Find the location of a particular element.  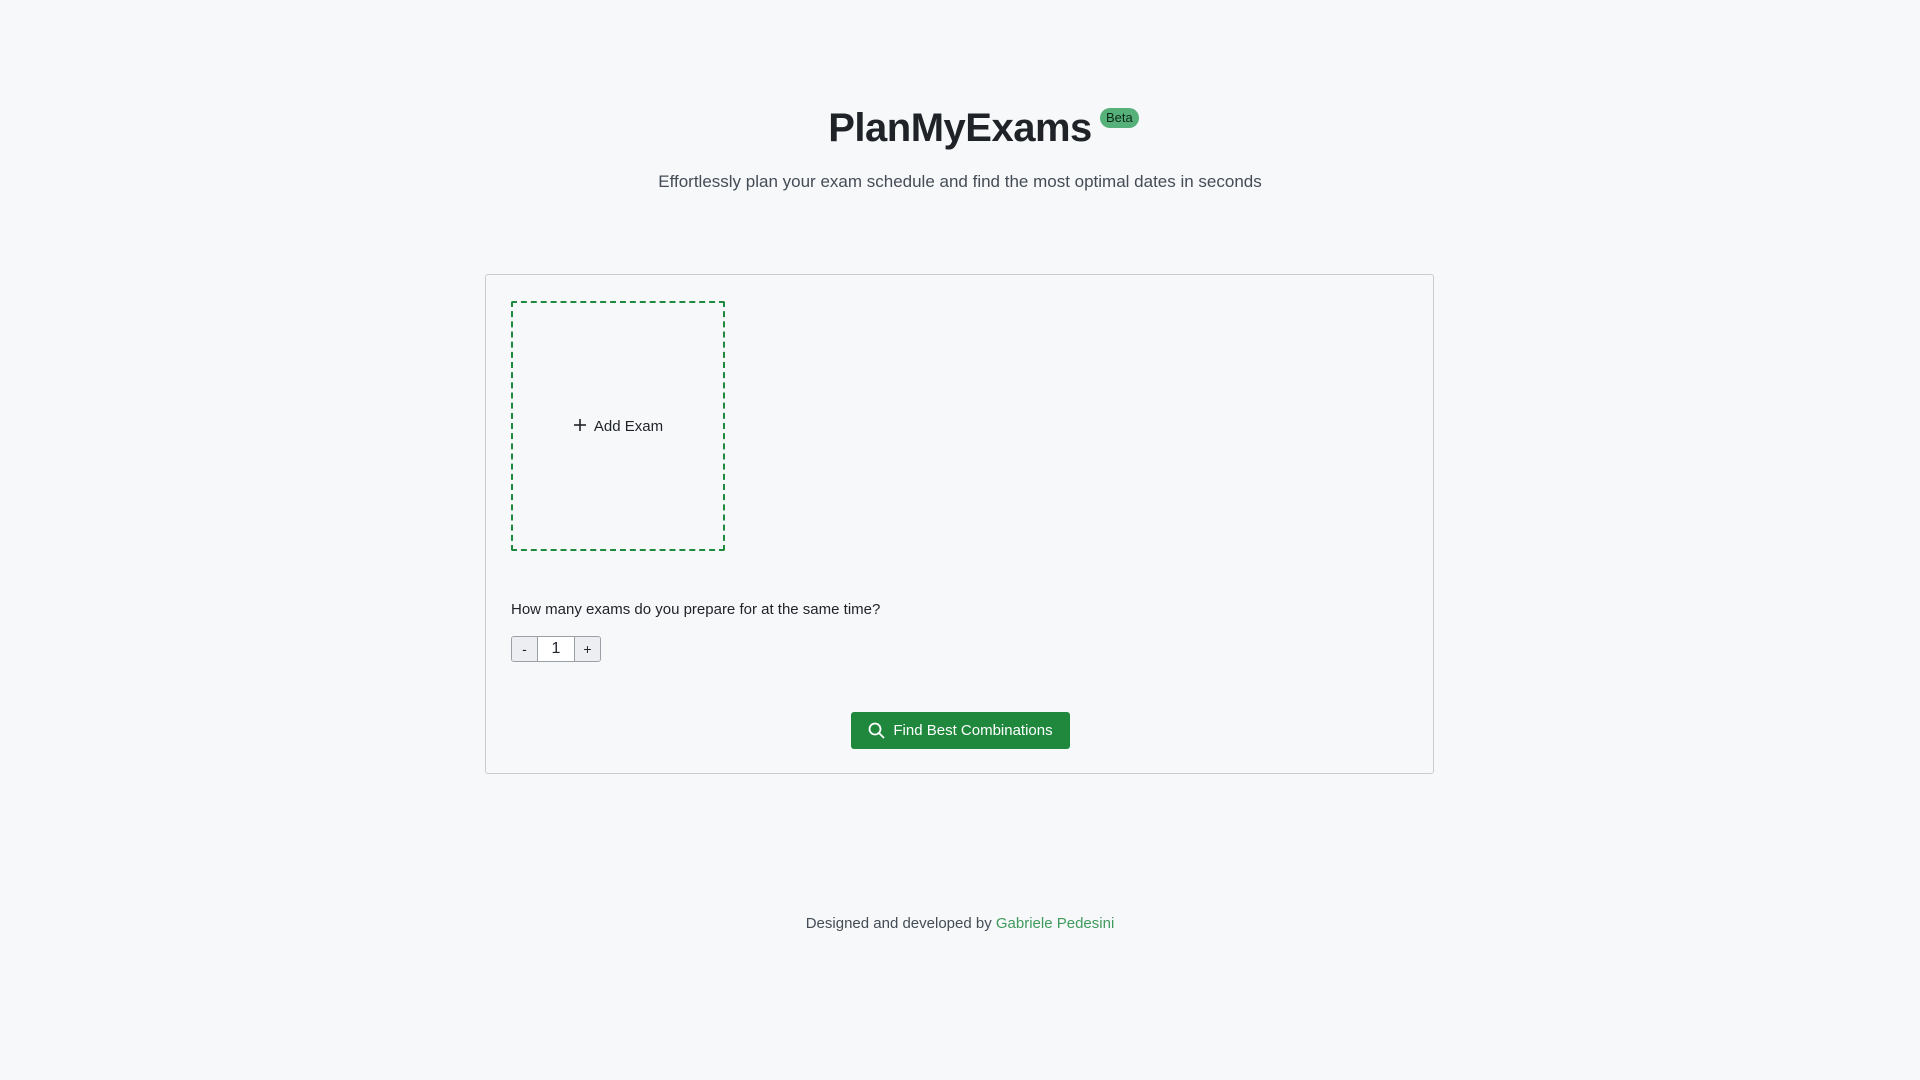

concurrent-exams-stepper: - 1 + is located at coordinates (556, 649).